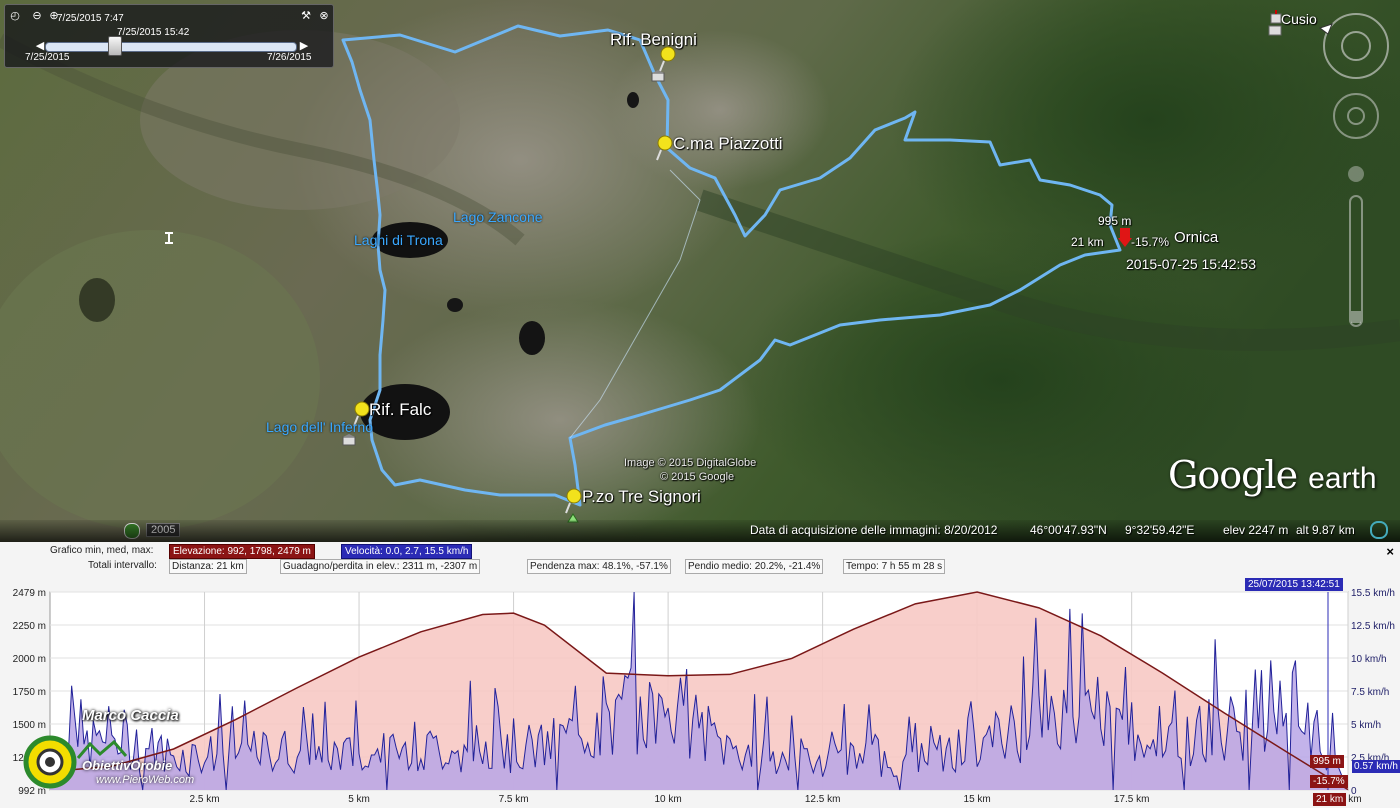 The height and width of the screenshot is (808, 1400). Describe the element at coordinates (1326, 28) in the screenshot. I see `north-arrow-icon` at that location.